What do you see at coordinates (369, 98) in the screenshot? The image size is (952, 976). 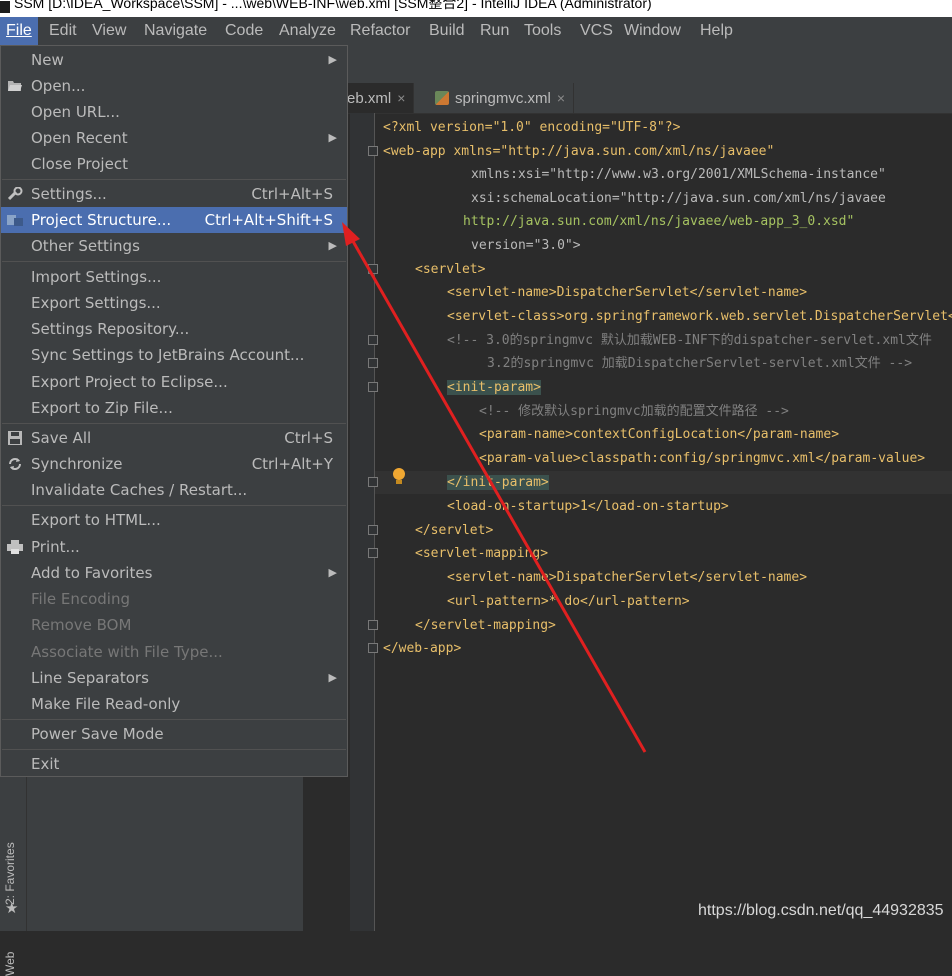 I see `tab-web-xml-label: eb.xml` at bounding box center [369, 98].